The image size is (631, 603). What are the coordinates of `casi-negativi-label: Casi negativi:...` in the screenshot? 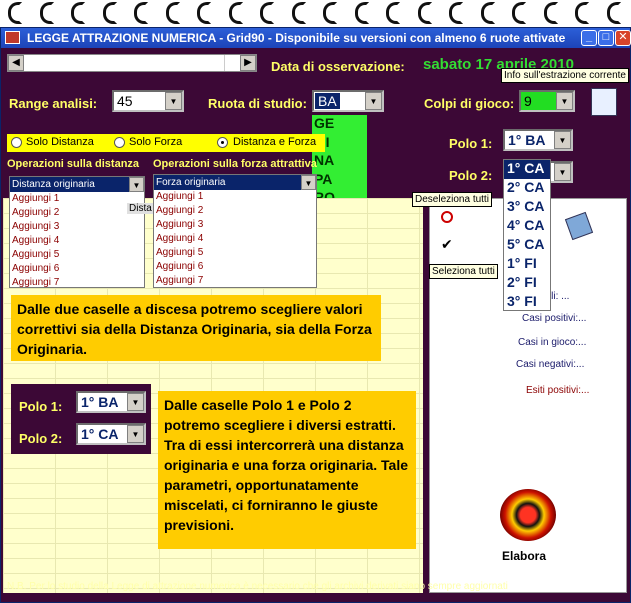 It's located at (550, 364).